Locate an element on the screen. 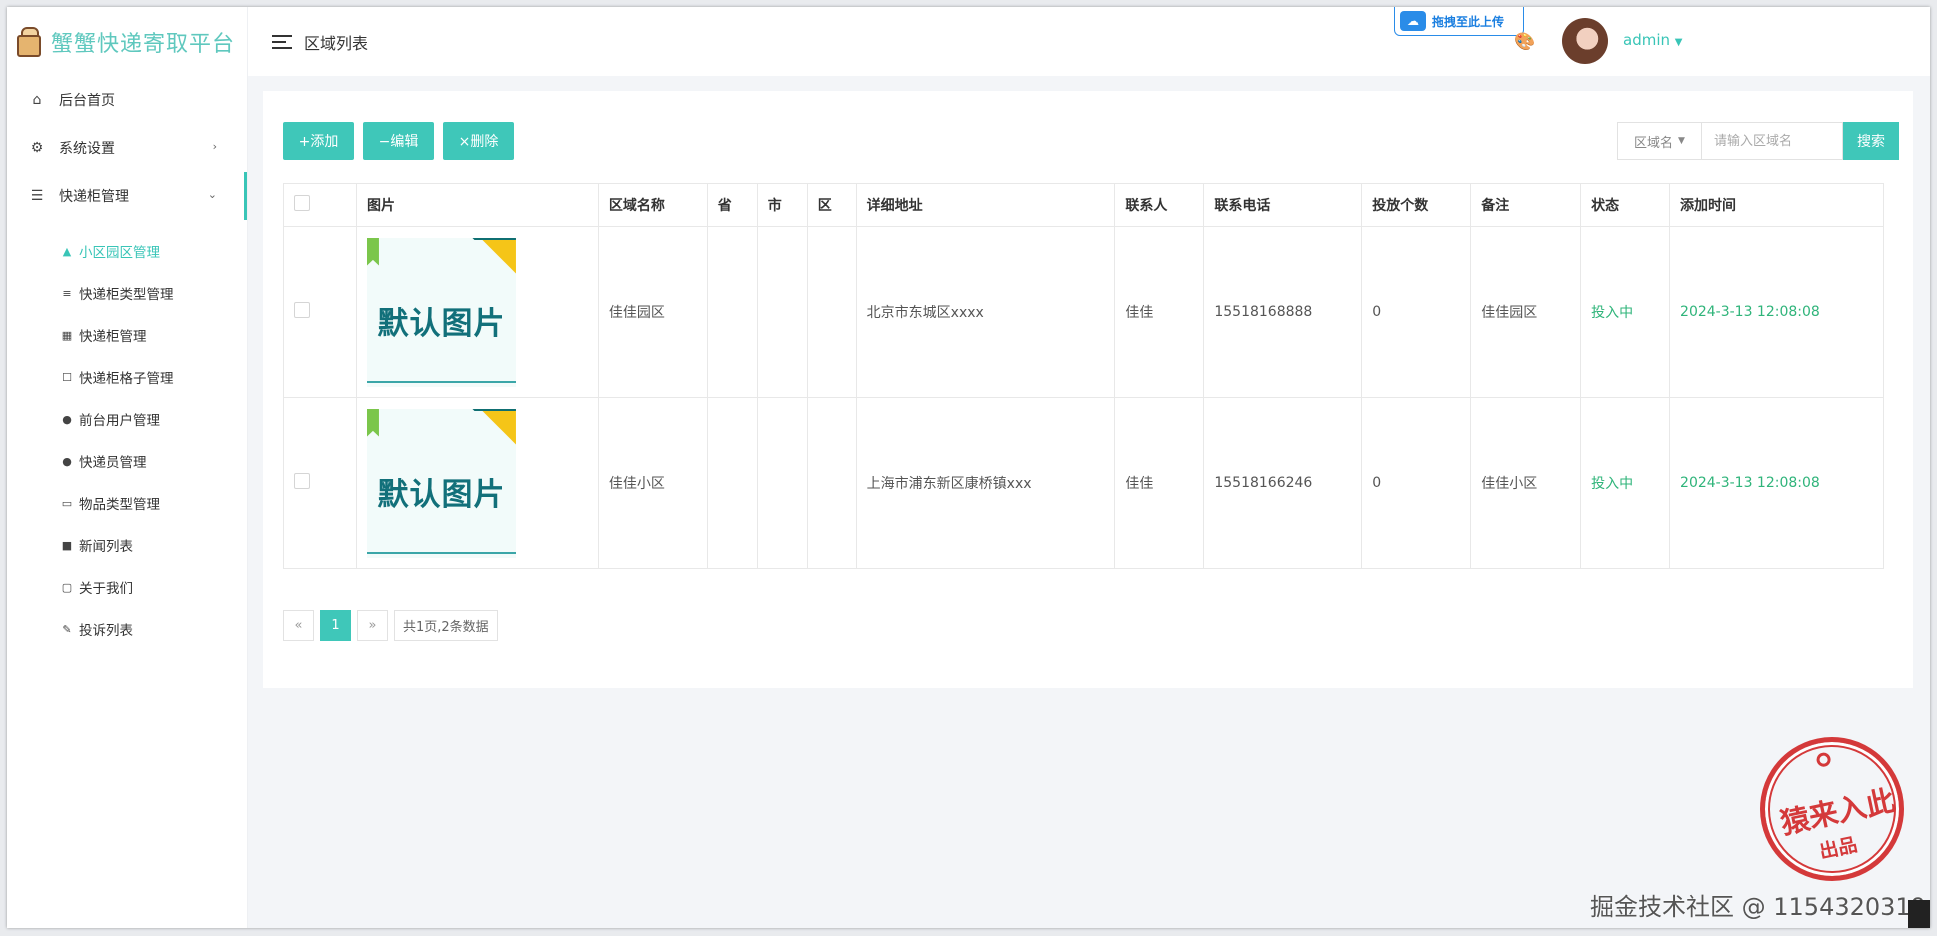 This screenshot has height=936, width=1937. watermark-stamp: 猿来入此 出品 is located at coordinates (1832, 809).